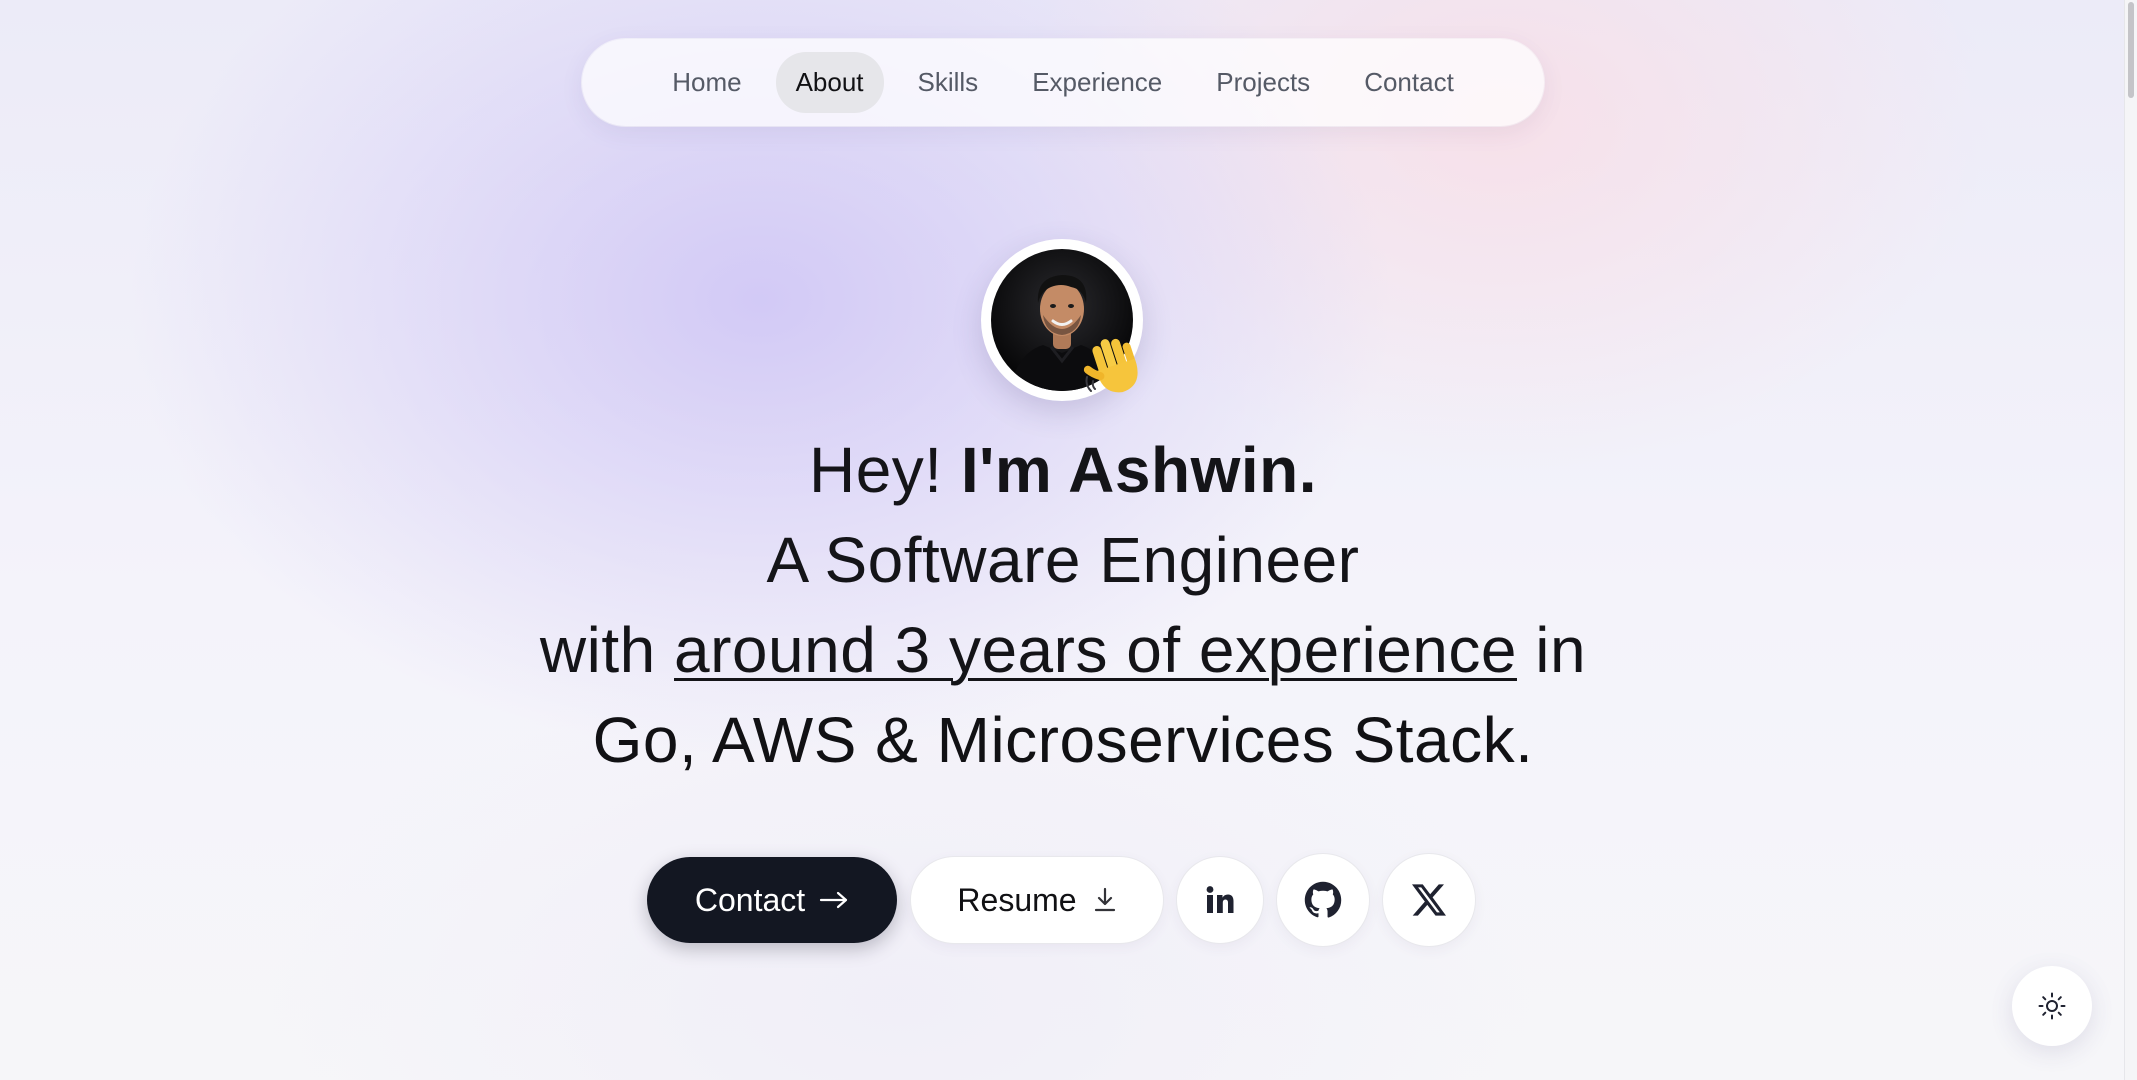  I want to click on in-text: in, so click(1561, 650).